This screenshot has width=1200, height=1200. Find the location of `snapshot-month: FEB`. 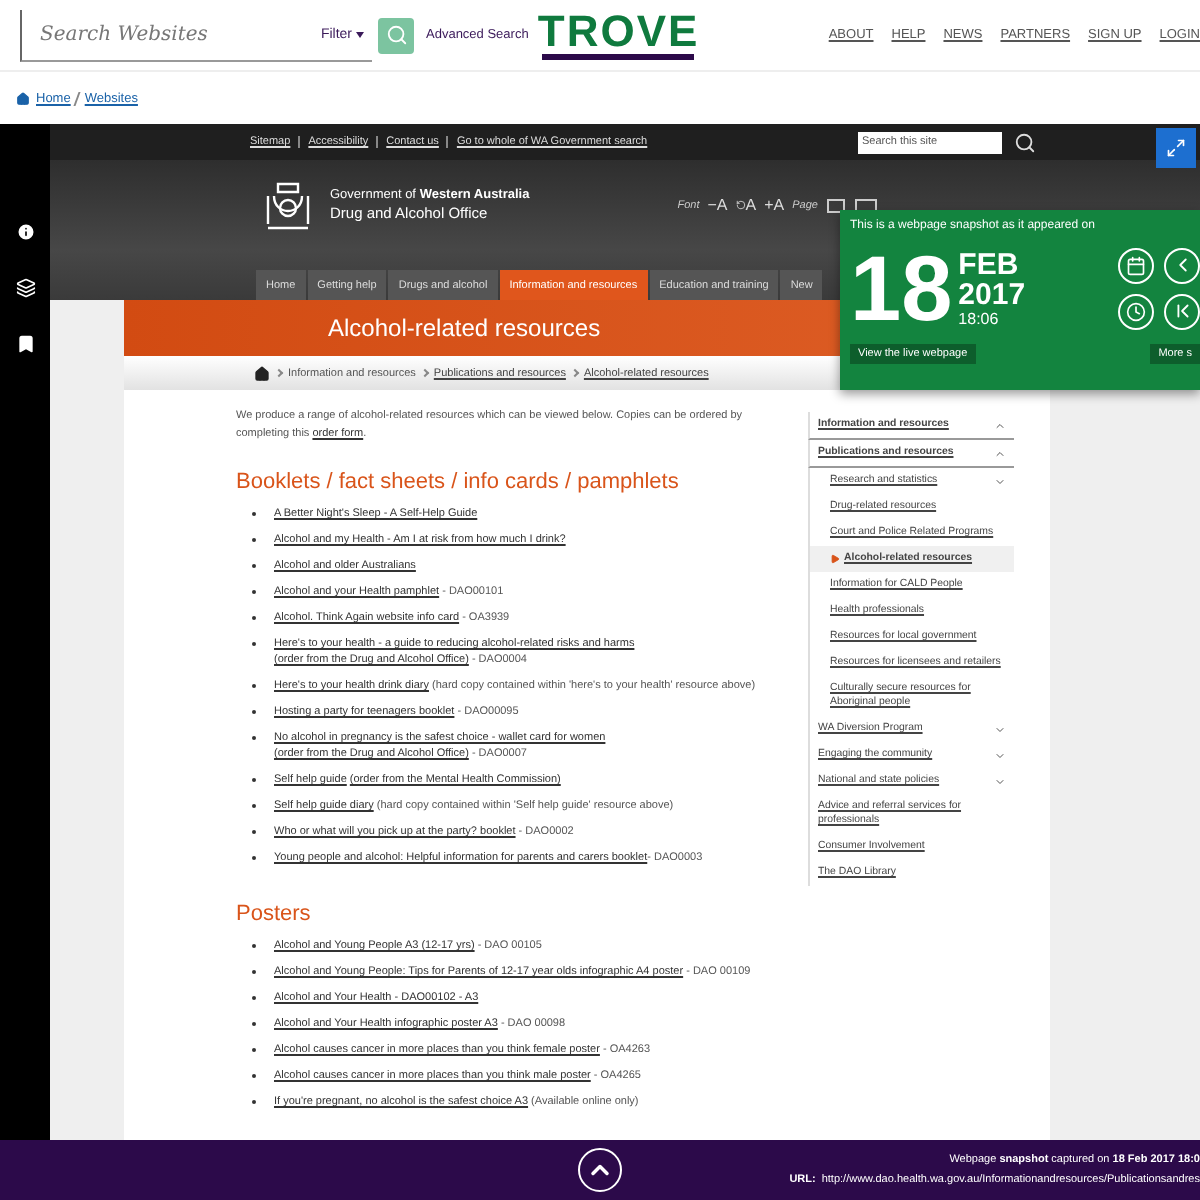

snapshot-month: FEB is located at coordinates (989, 264).